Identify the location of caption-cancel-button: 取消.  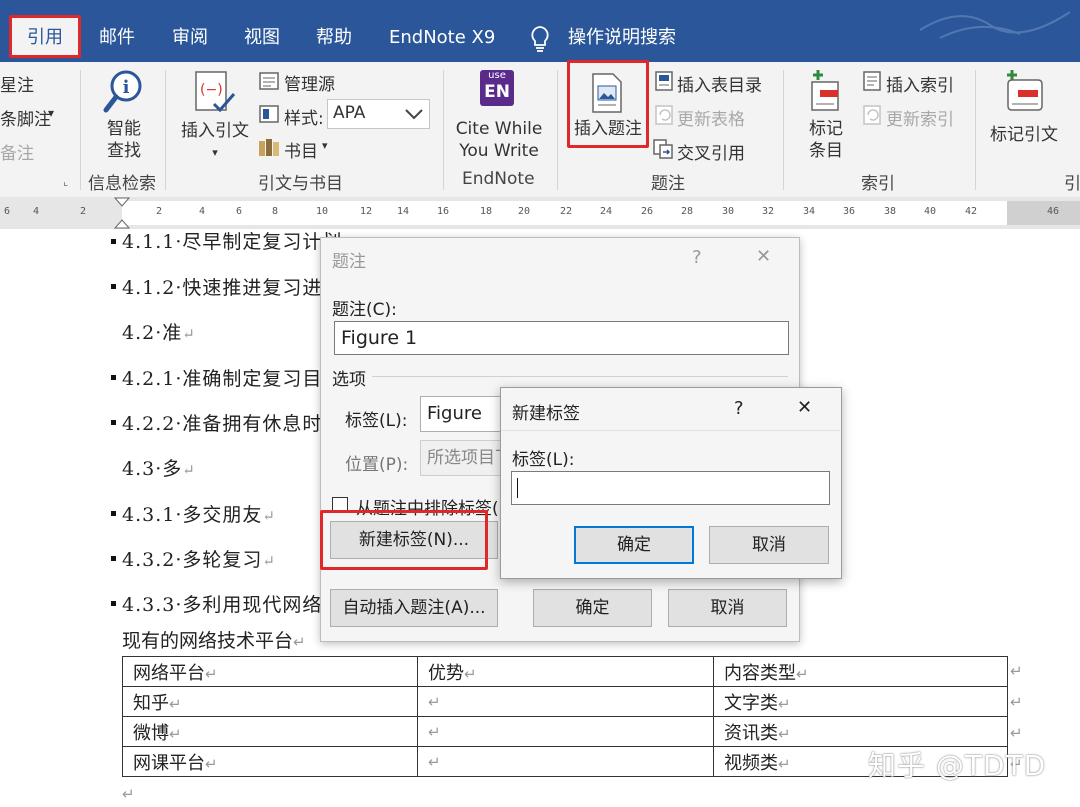
(727, 608).